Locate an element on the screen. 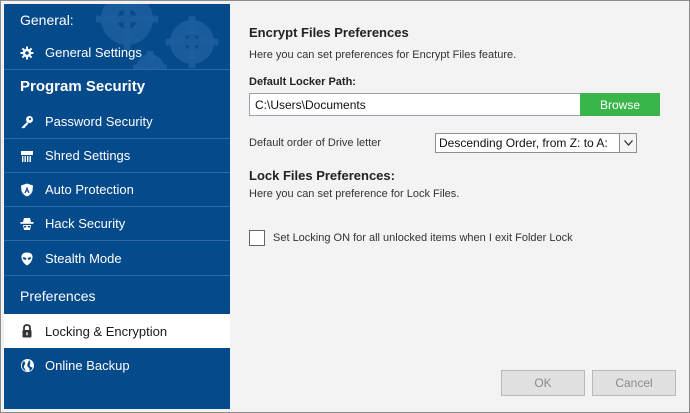  shield-a-icon is located at coordinates (27, 190).